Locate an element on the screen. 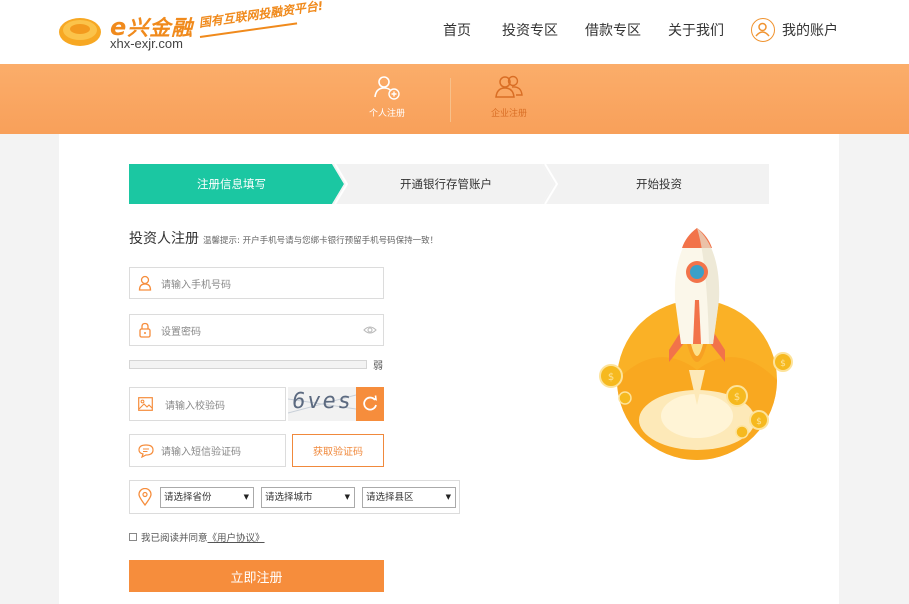 This screenshot has width=909, height=604. progress-steps: 注册信息填写 开通银行存管账户 开始投资 is located at coordinates (449, 184).